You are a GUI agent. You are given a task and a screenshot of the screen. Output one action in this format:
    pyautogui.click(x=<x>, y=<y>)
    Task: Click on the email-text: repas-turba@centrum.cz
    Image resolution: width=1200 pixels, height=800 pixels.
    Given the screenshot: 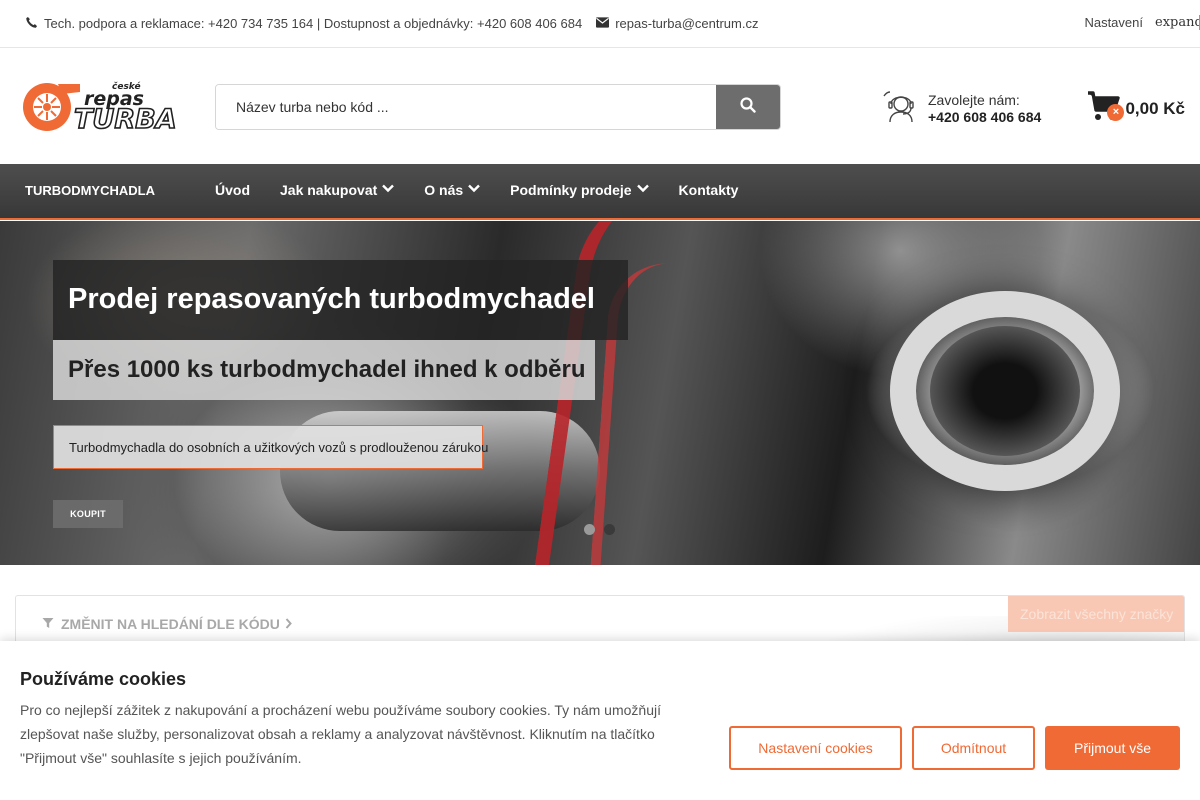 What is the action you would take?
    pyautogui.click(x=687, y=23)
    